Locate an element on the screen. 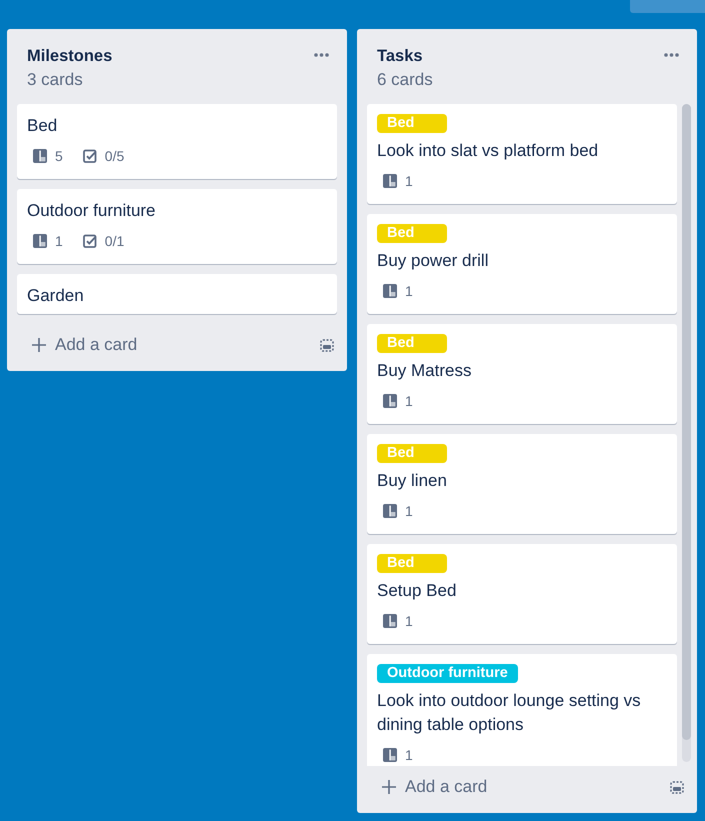 This screenshot has width=705, height=821. card: Bed Buy linen 1 is located at coordinates (522, 484).